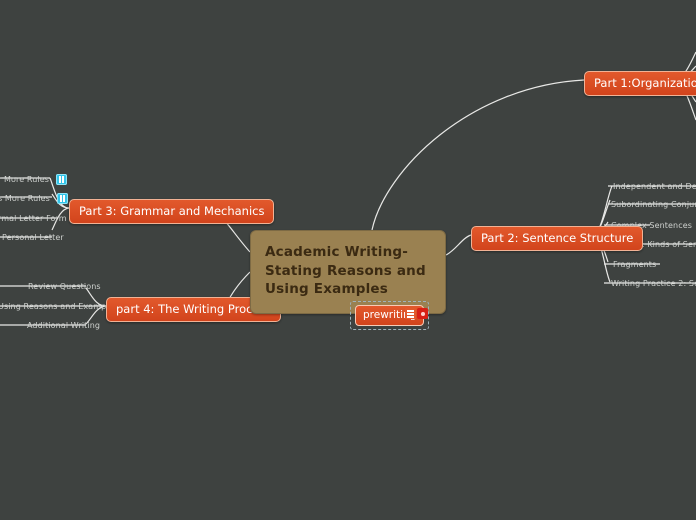 This screenshot has height=520, width=696. I want to click on leaf-label: Personal Letter, so click(33, 237).